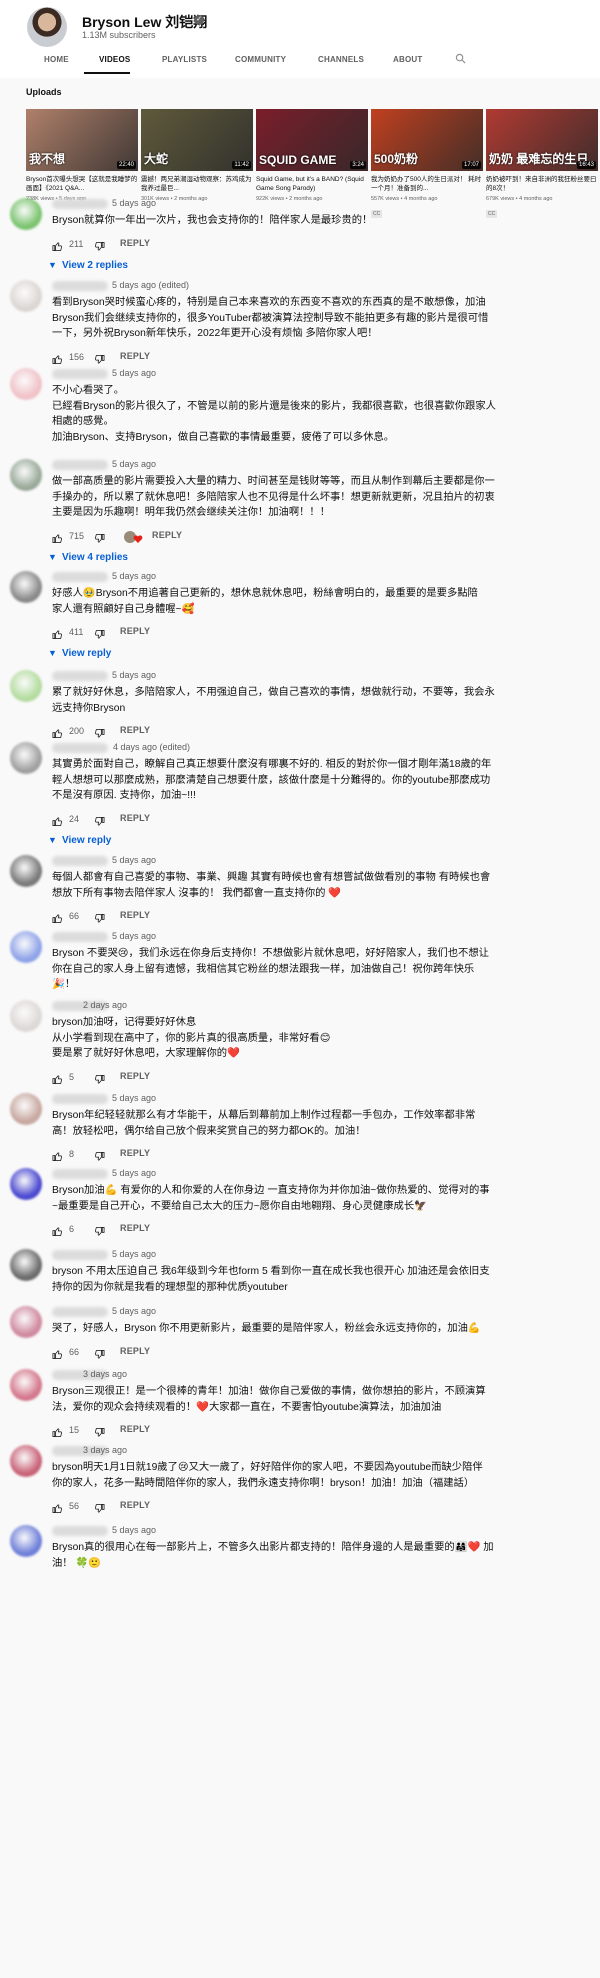 This screenshot has height=1978, width=600. Describe the element at coordinates (82, 140) in the screenshot. I see `video-thumbnail: 我不想 22:40` at that location.